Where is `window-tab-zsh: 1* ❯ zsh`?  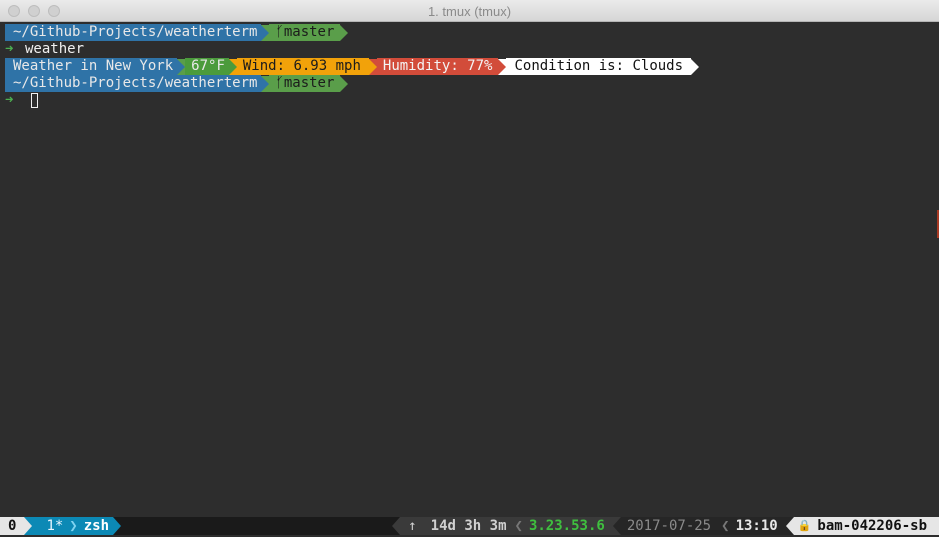 window-tab-zsh: 1* ❯ zsh is located at coordinates (73, 526).